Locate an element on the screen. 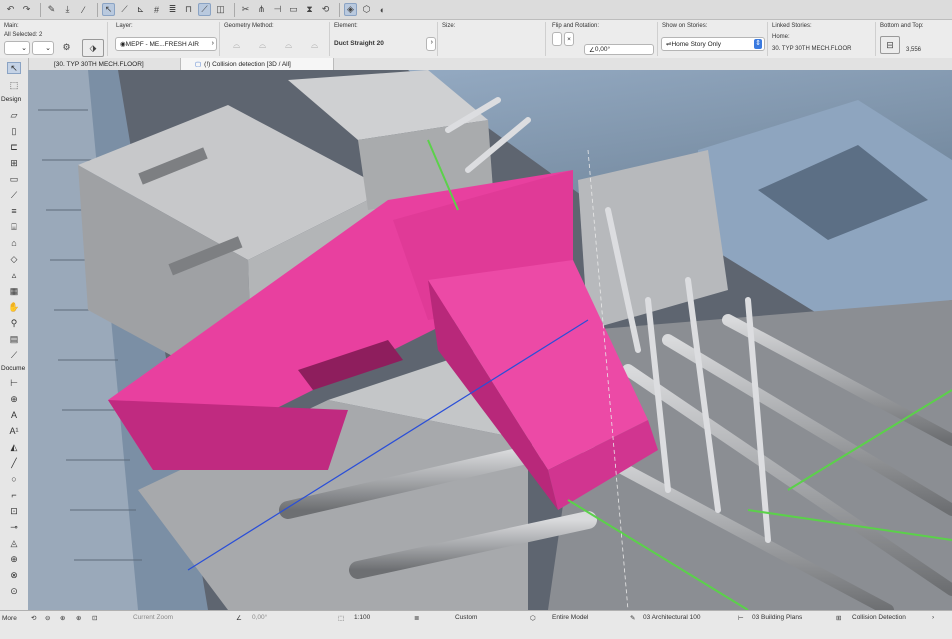  tab-collision-detection: ▢ (!) Collision detection [3D / All] is located at coordinates (257, 64).